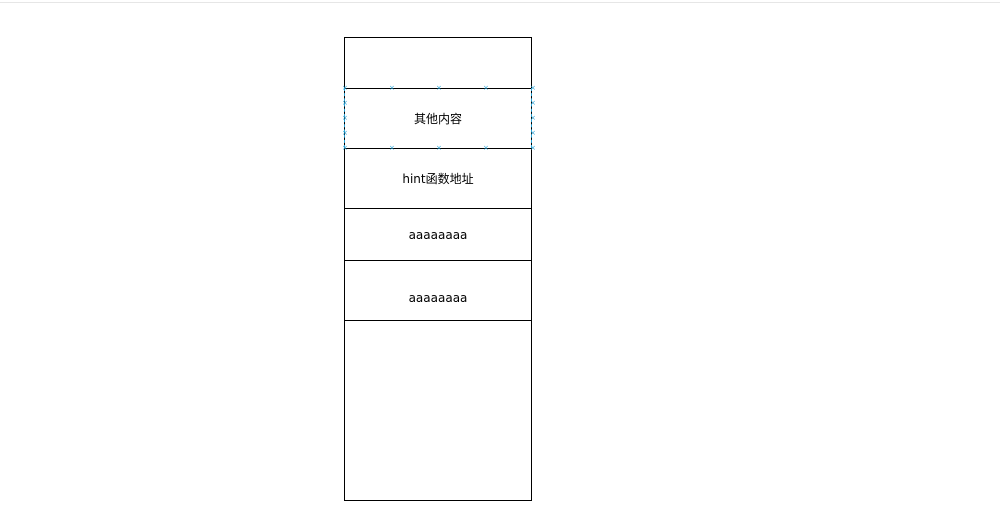 The image size is (1000, 512). I want to click on stack-cell-empty-top, so click(438, 63).